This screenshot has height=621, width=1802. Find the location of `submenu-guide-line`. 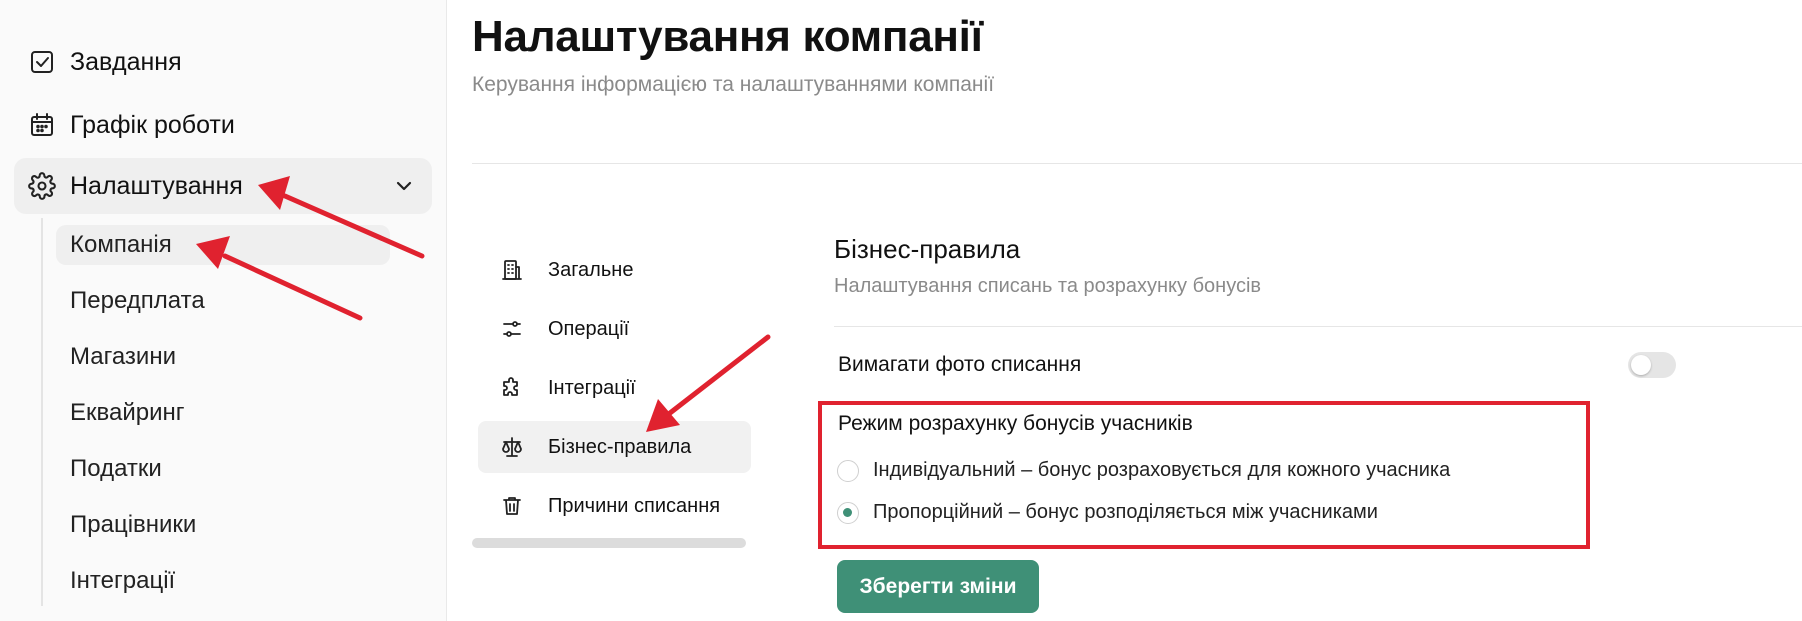

submenu-guide-line is located at coordinates (42, 412).